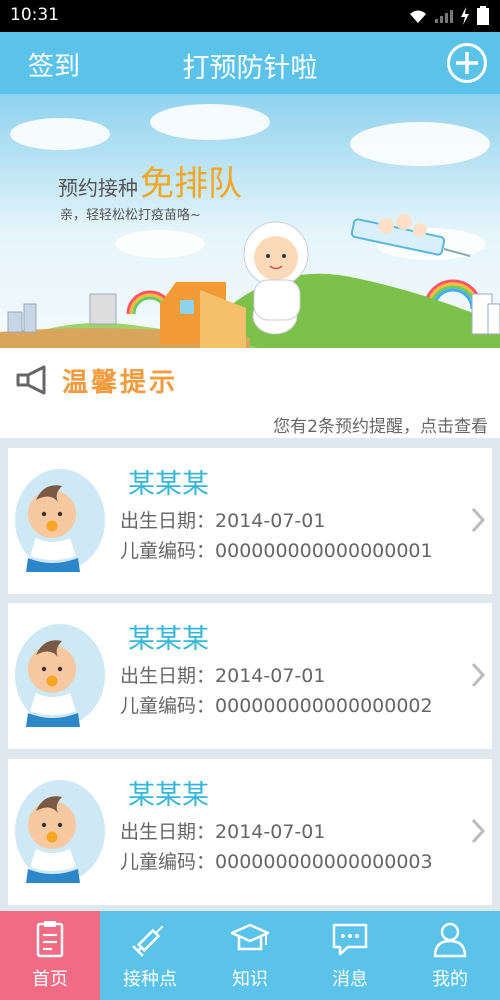  What do you see at coordinates (250, 16) in the screenshot?
I see `status-bar: 10:31` at bounding box center [250, 16].